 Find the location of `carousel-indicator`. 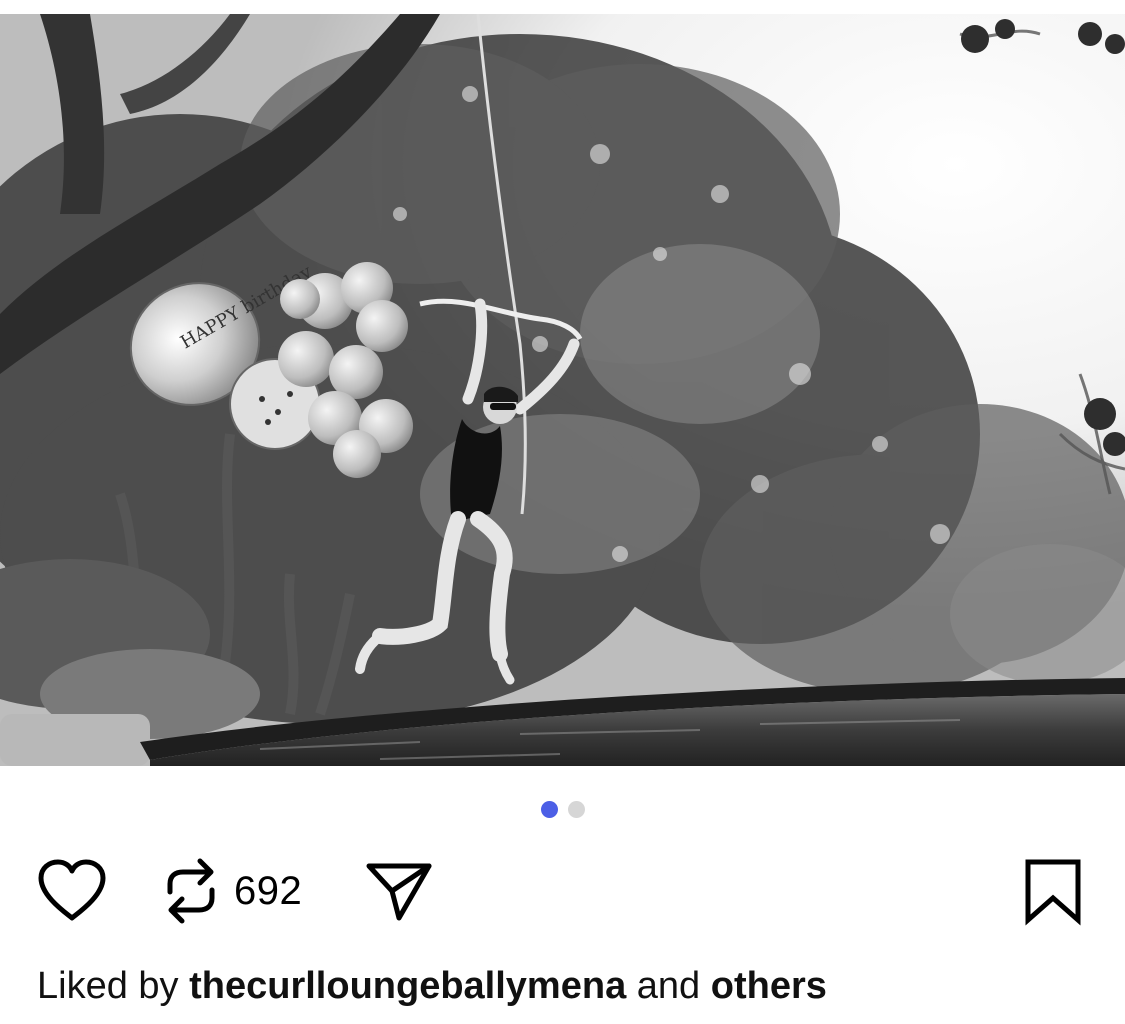

carousel-indicator is located at coordinates (562, 810).